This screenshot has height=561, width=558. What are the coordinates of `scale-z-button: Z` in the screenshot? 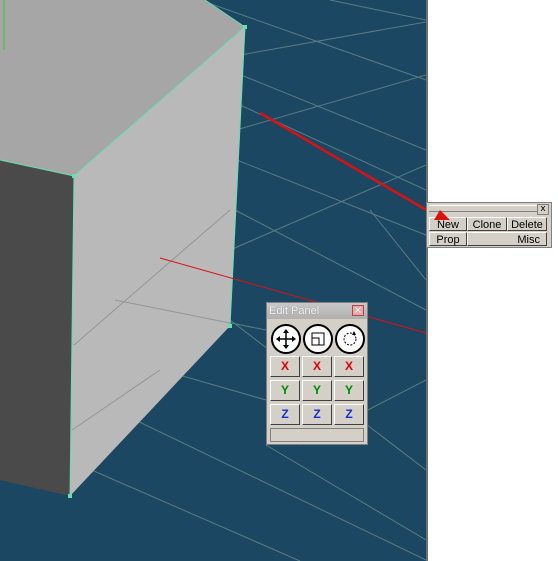 It's located at (317, 414).